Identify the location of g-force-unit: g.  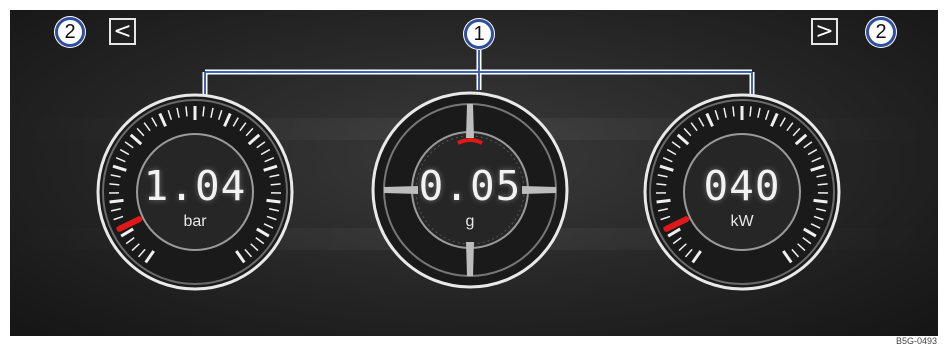
(470, 221).